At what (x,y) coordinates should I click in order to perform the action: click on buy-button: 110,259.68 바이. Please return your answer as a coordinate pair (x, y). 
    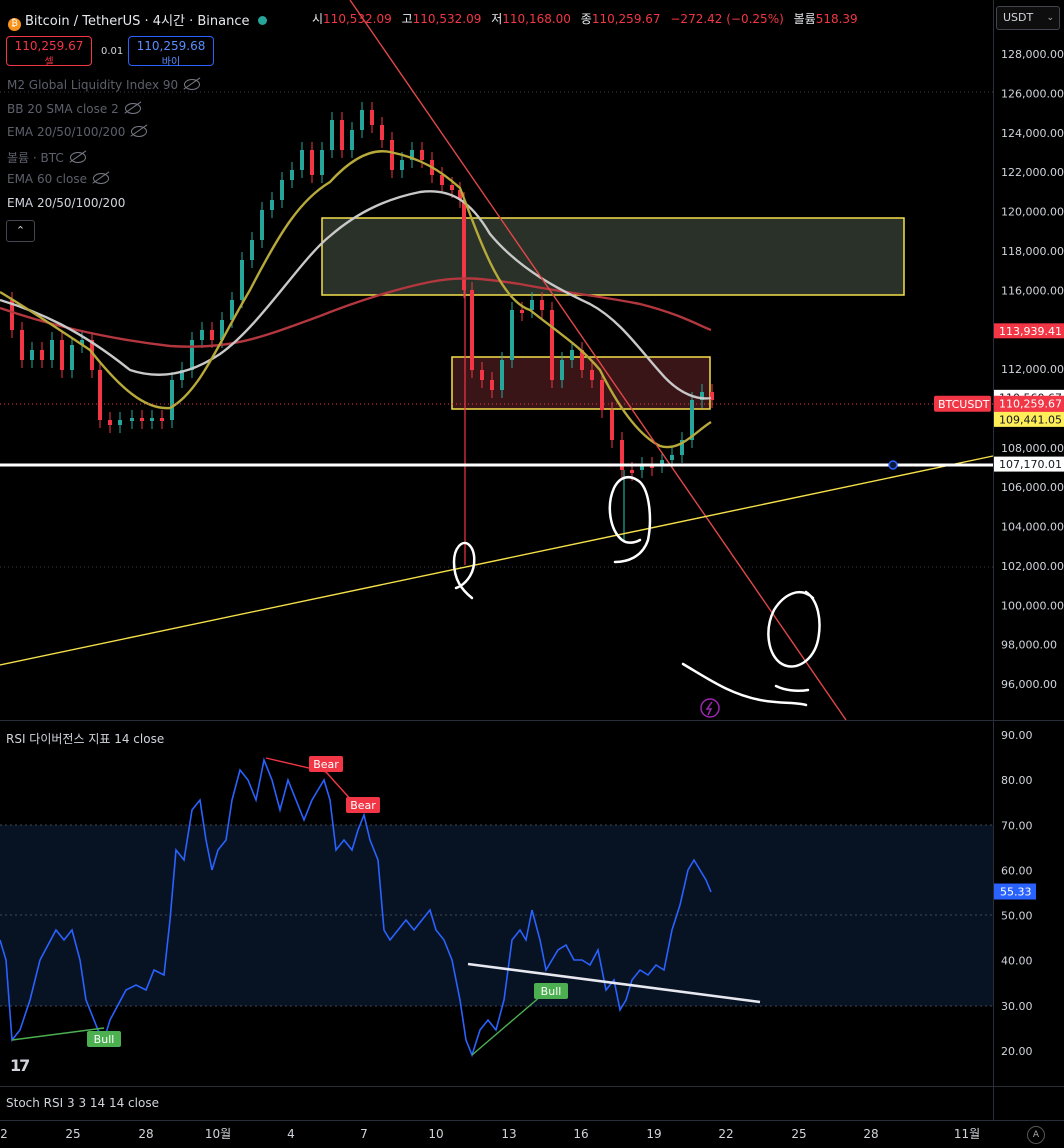
    Looking at the image, I should click on (171, 52).